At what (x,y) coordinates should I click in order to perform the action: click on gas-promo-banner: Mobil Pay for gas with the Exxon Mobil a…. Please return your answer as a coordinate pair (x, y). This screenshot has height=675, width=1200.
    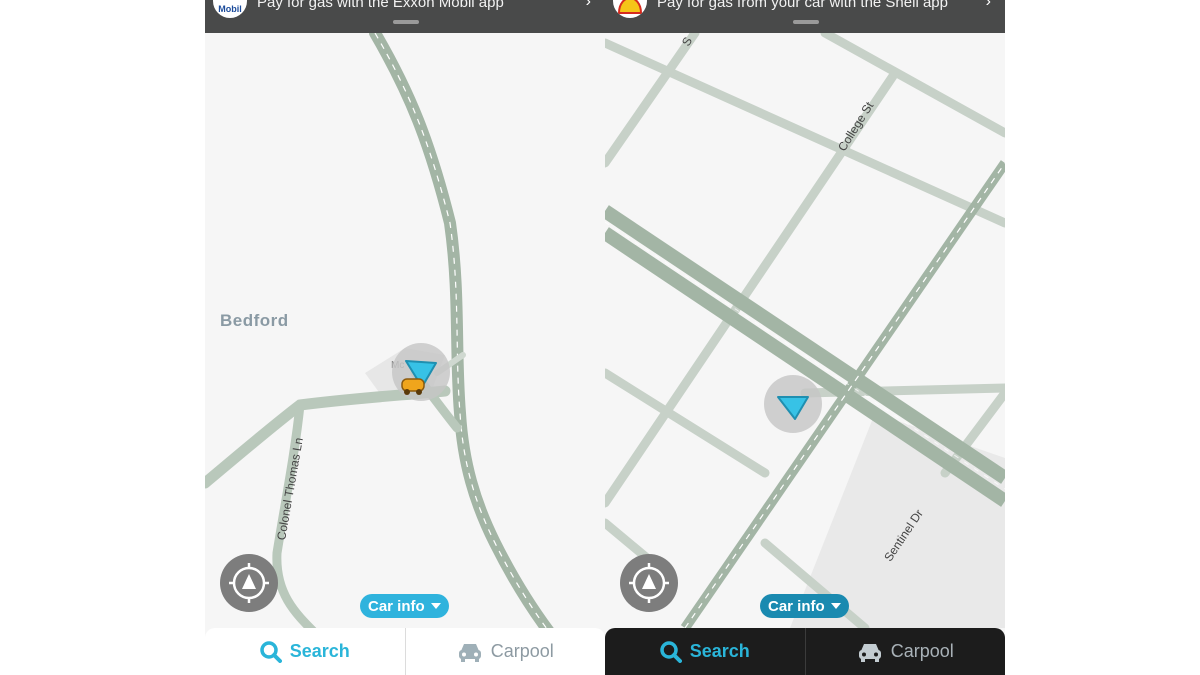
    Looking at the image, I should click on (405, 16).